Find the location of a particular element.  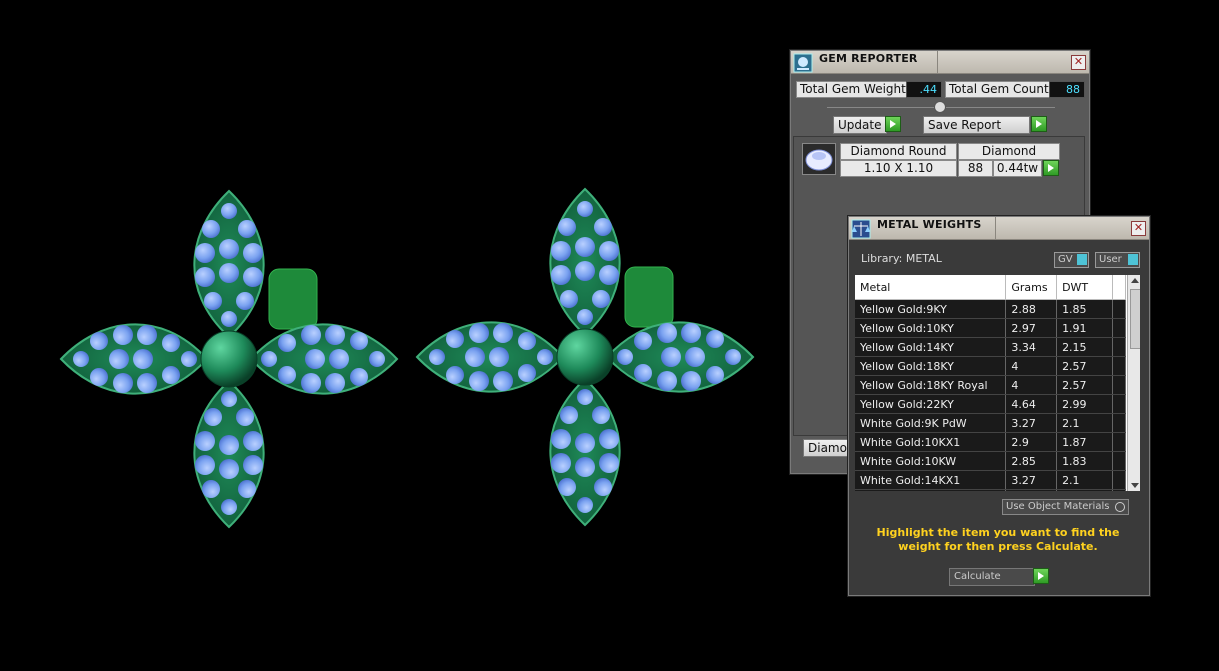

use-object-materials-toggle: Use Object Materials is located at coordinates (1065, 507).